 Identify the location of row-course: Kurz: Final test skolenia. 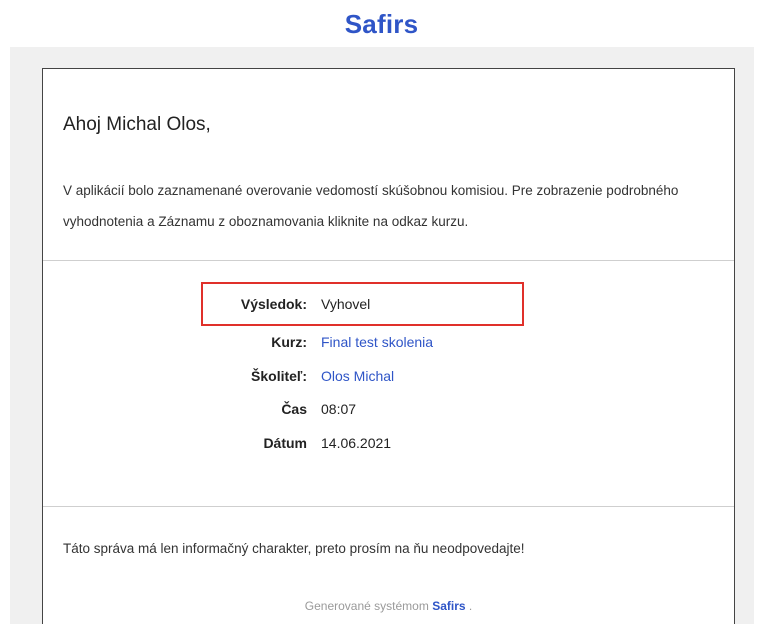
(388, 347).